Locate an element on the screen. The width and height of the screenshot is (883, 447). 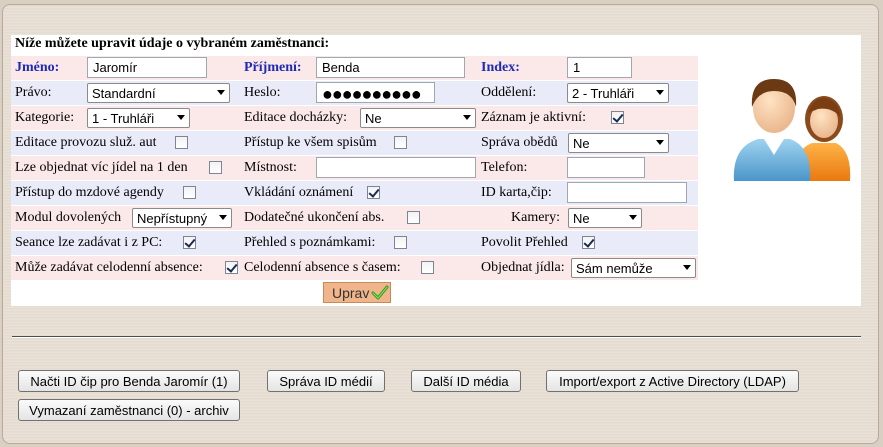
divider is located at coordinates (436, 337).